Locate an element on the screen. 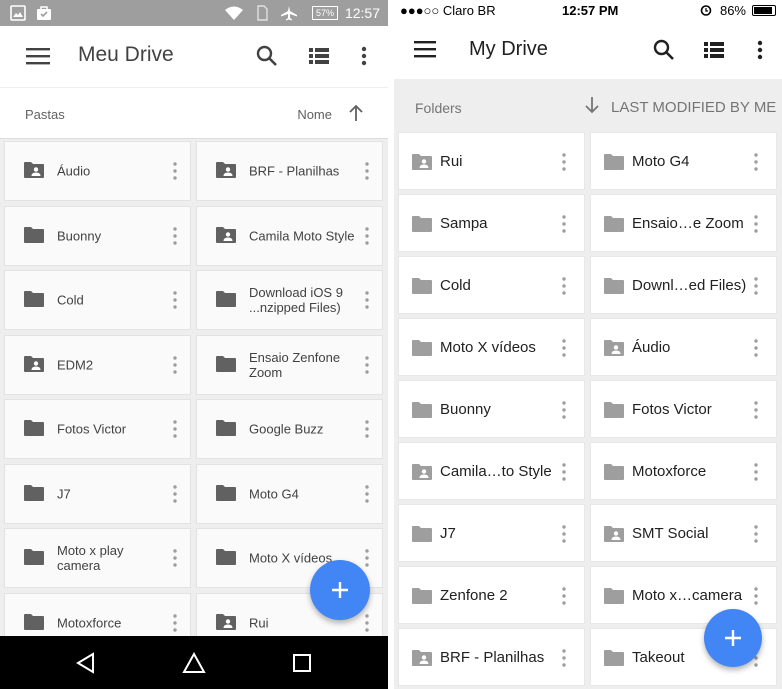 This screenshot has height=689, width=782. folder-card: Moto x play camera is located at coordinates (97, 558).